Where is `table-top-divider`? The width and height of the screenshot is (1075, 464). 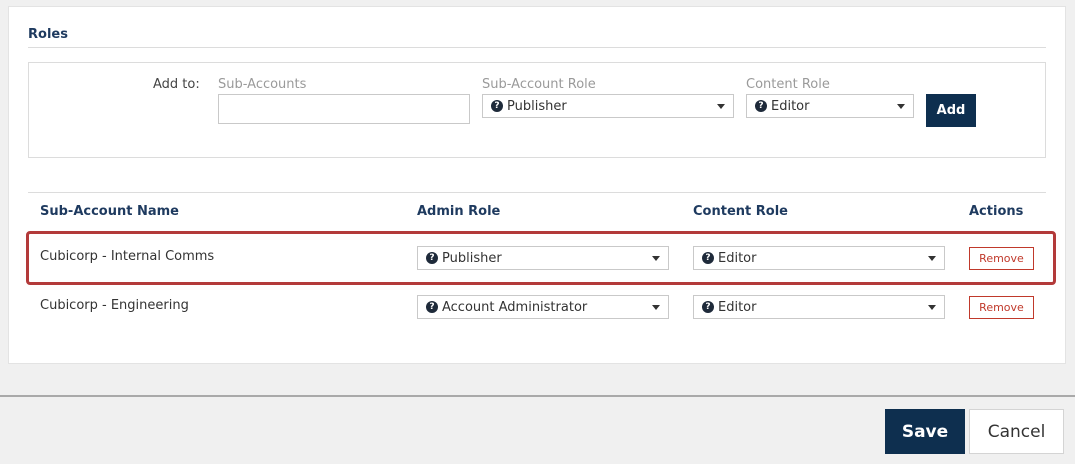
table-top-divider is located at coordinates (537, 192).